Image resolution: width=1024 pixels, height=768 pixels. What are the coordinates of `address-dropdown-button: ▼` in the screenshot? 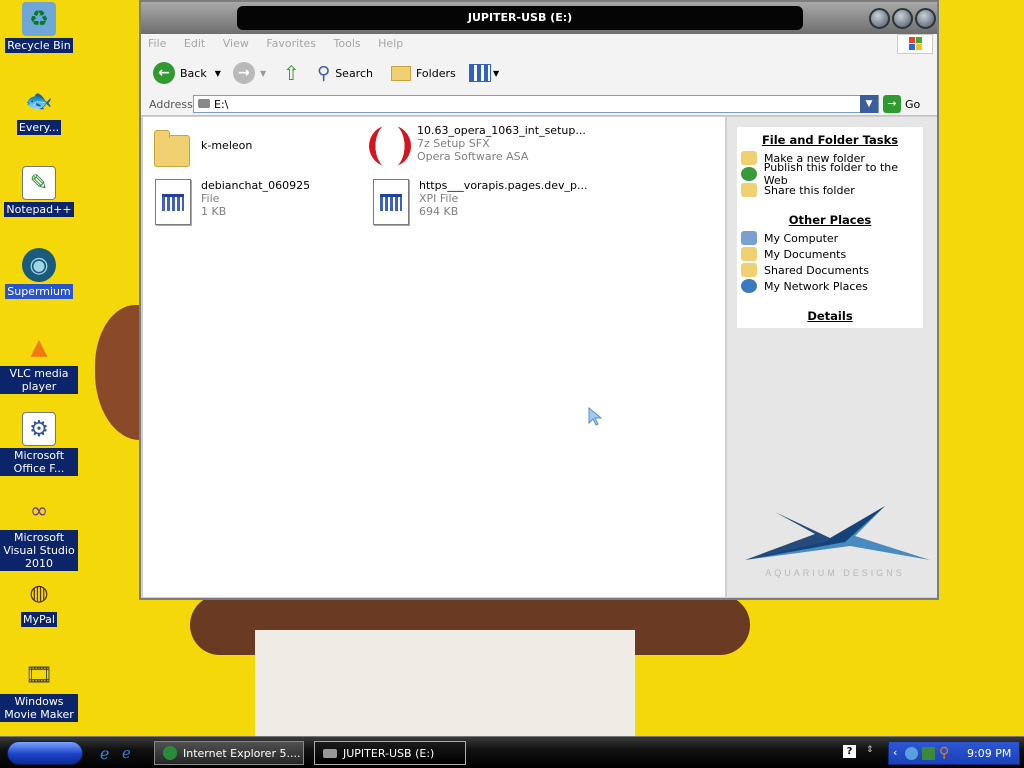 It's located at (869, 104).